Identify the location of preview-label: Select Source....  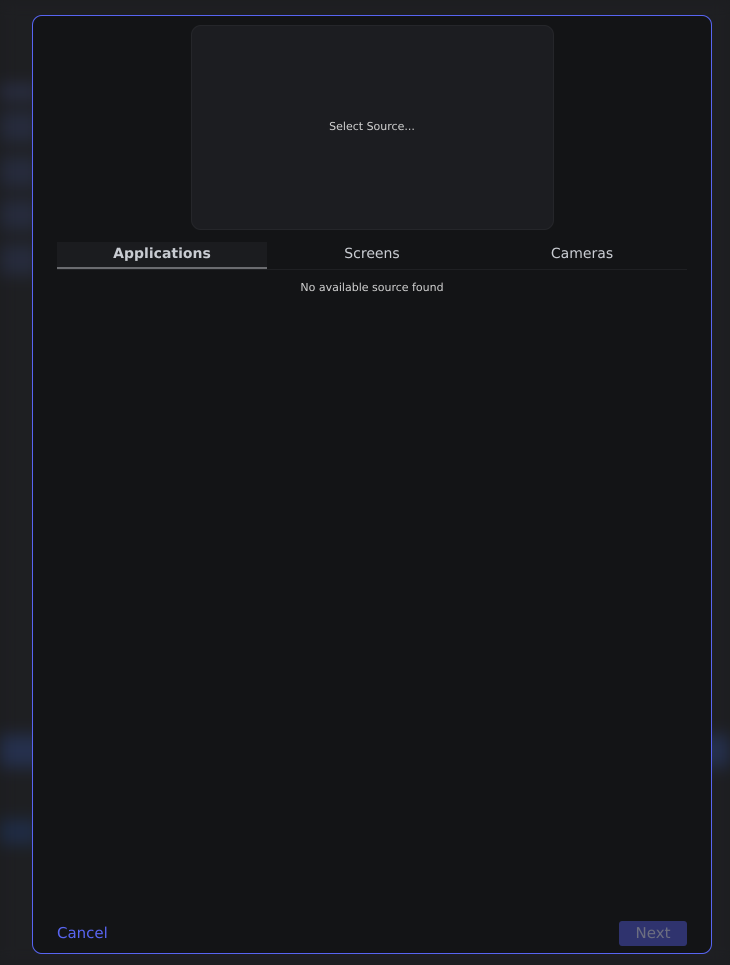
(372, 127).